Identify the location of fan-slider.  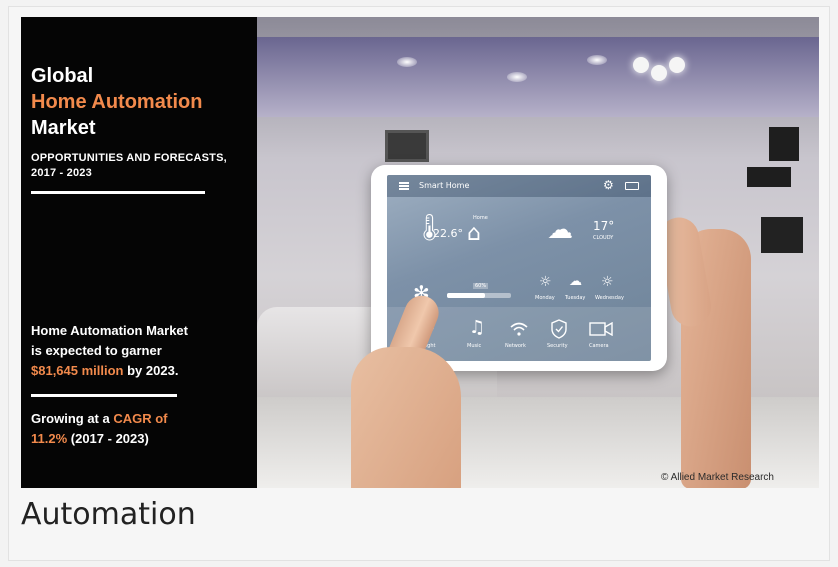
(479, 295).